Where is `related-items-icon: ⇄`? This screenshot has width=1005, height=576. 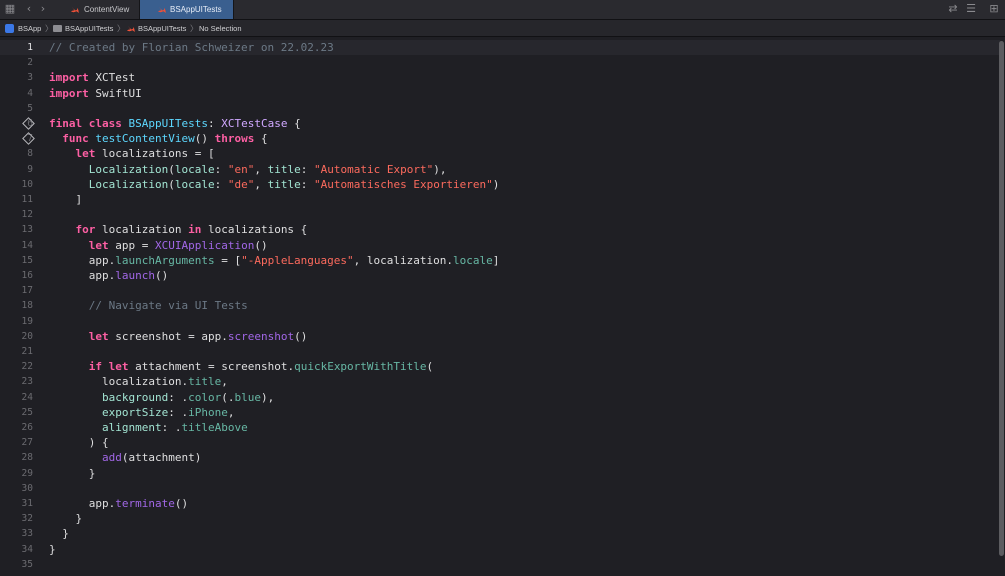 related-items-icon: ⇄ is located at coordinates (953, 9).